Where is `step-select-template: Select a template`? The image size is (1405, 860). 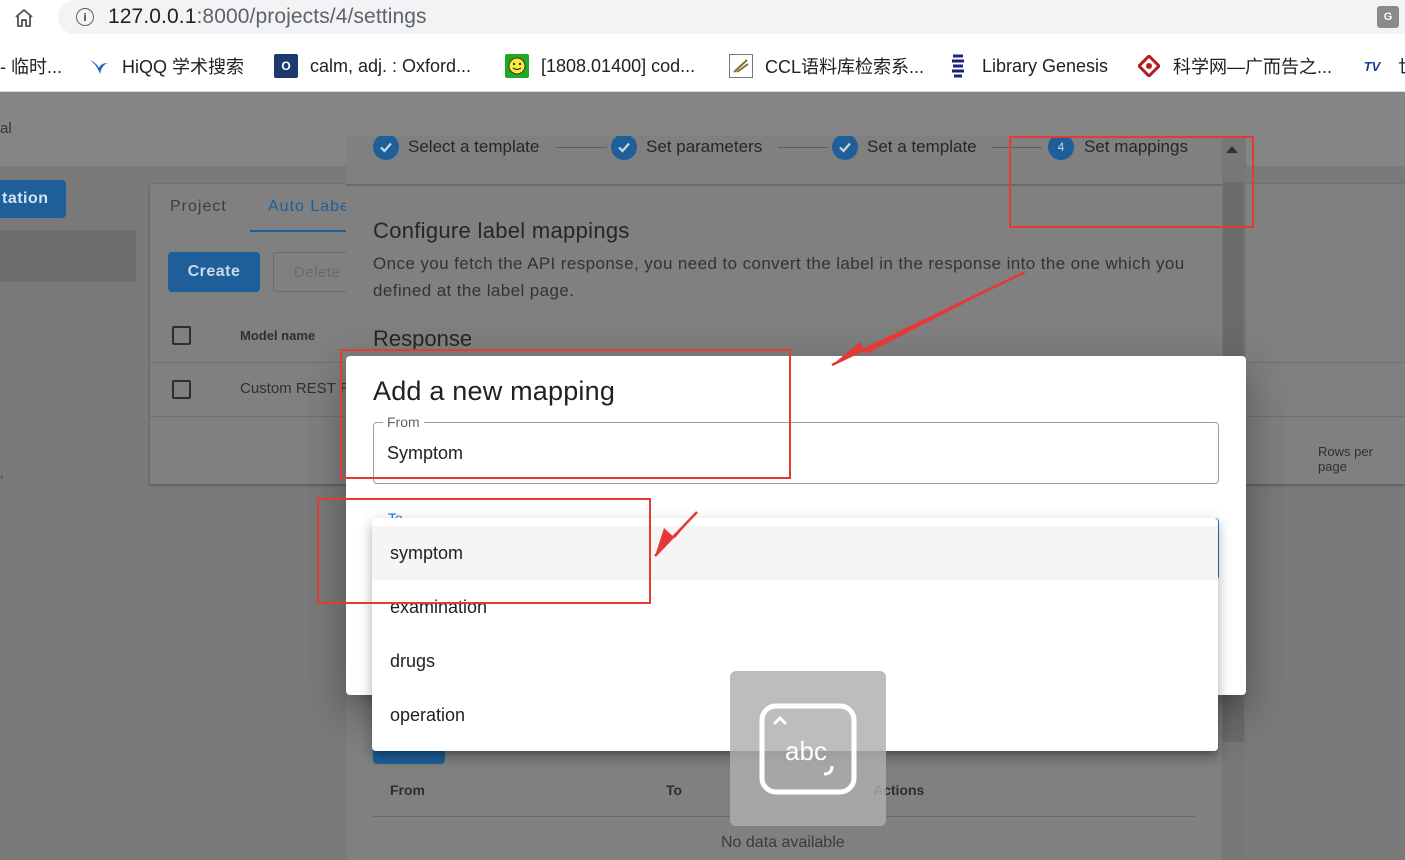
step-select-template: Select a template is located at coordinates (456, 148).